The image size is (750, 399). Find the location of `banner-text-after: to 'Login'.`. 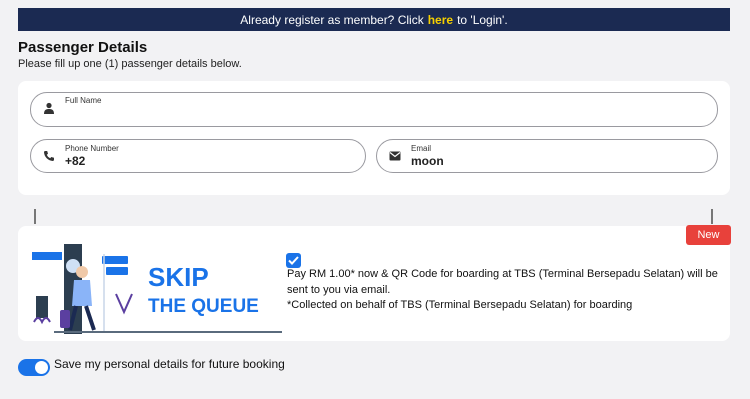

banner-text-after: to 'Login'. is located at coordinates (482, 19).